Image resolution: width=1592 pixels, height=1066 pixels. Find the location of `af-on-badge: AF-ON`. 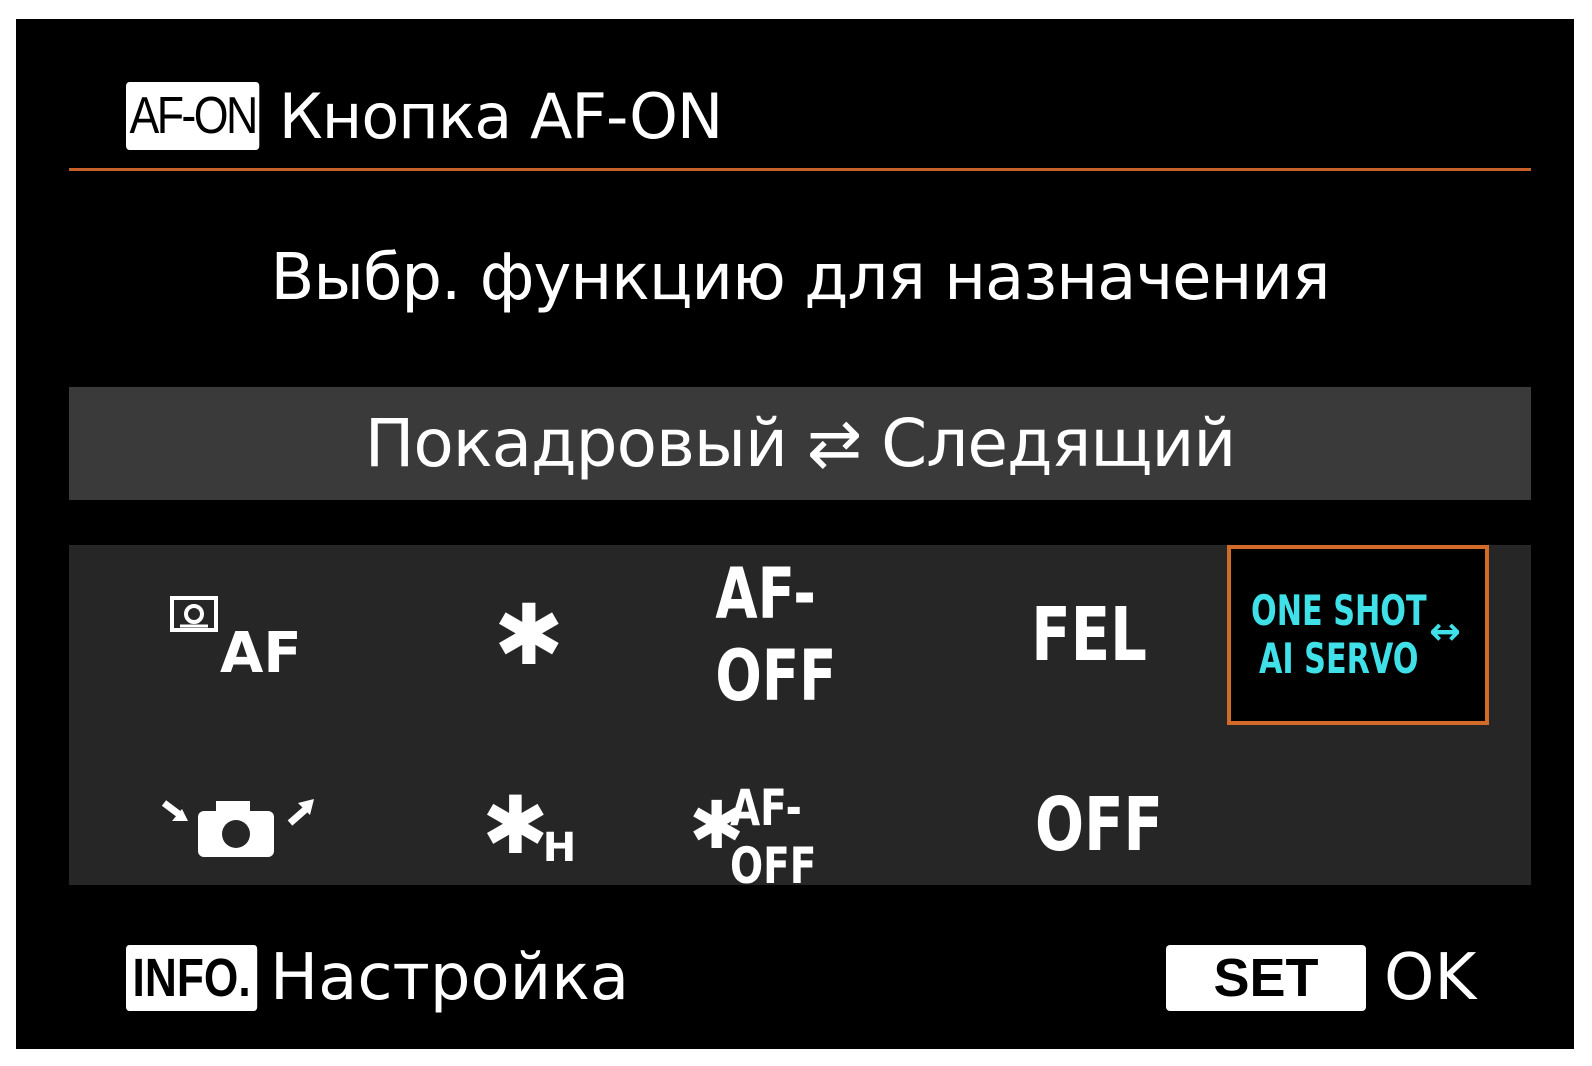

af-on-badge: AF-ON is located at coordinates (193, 116).